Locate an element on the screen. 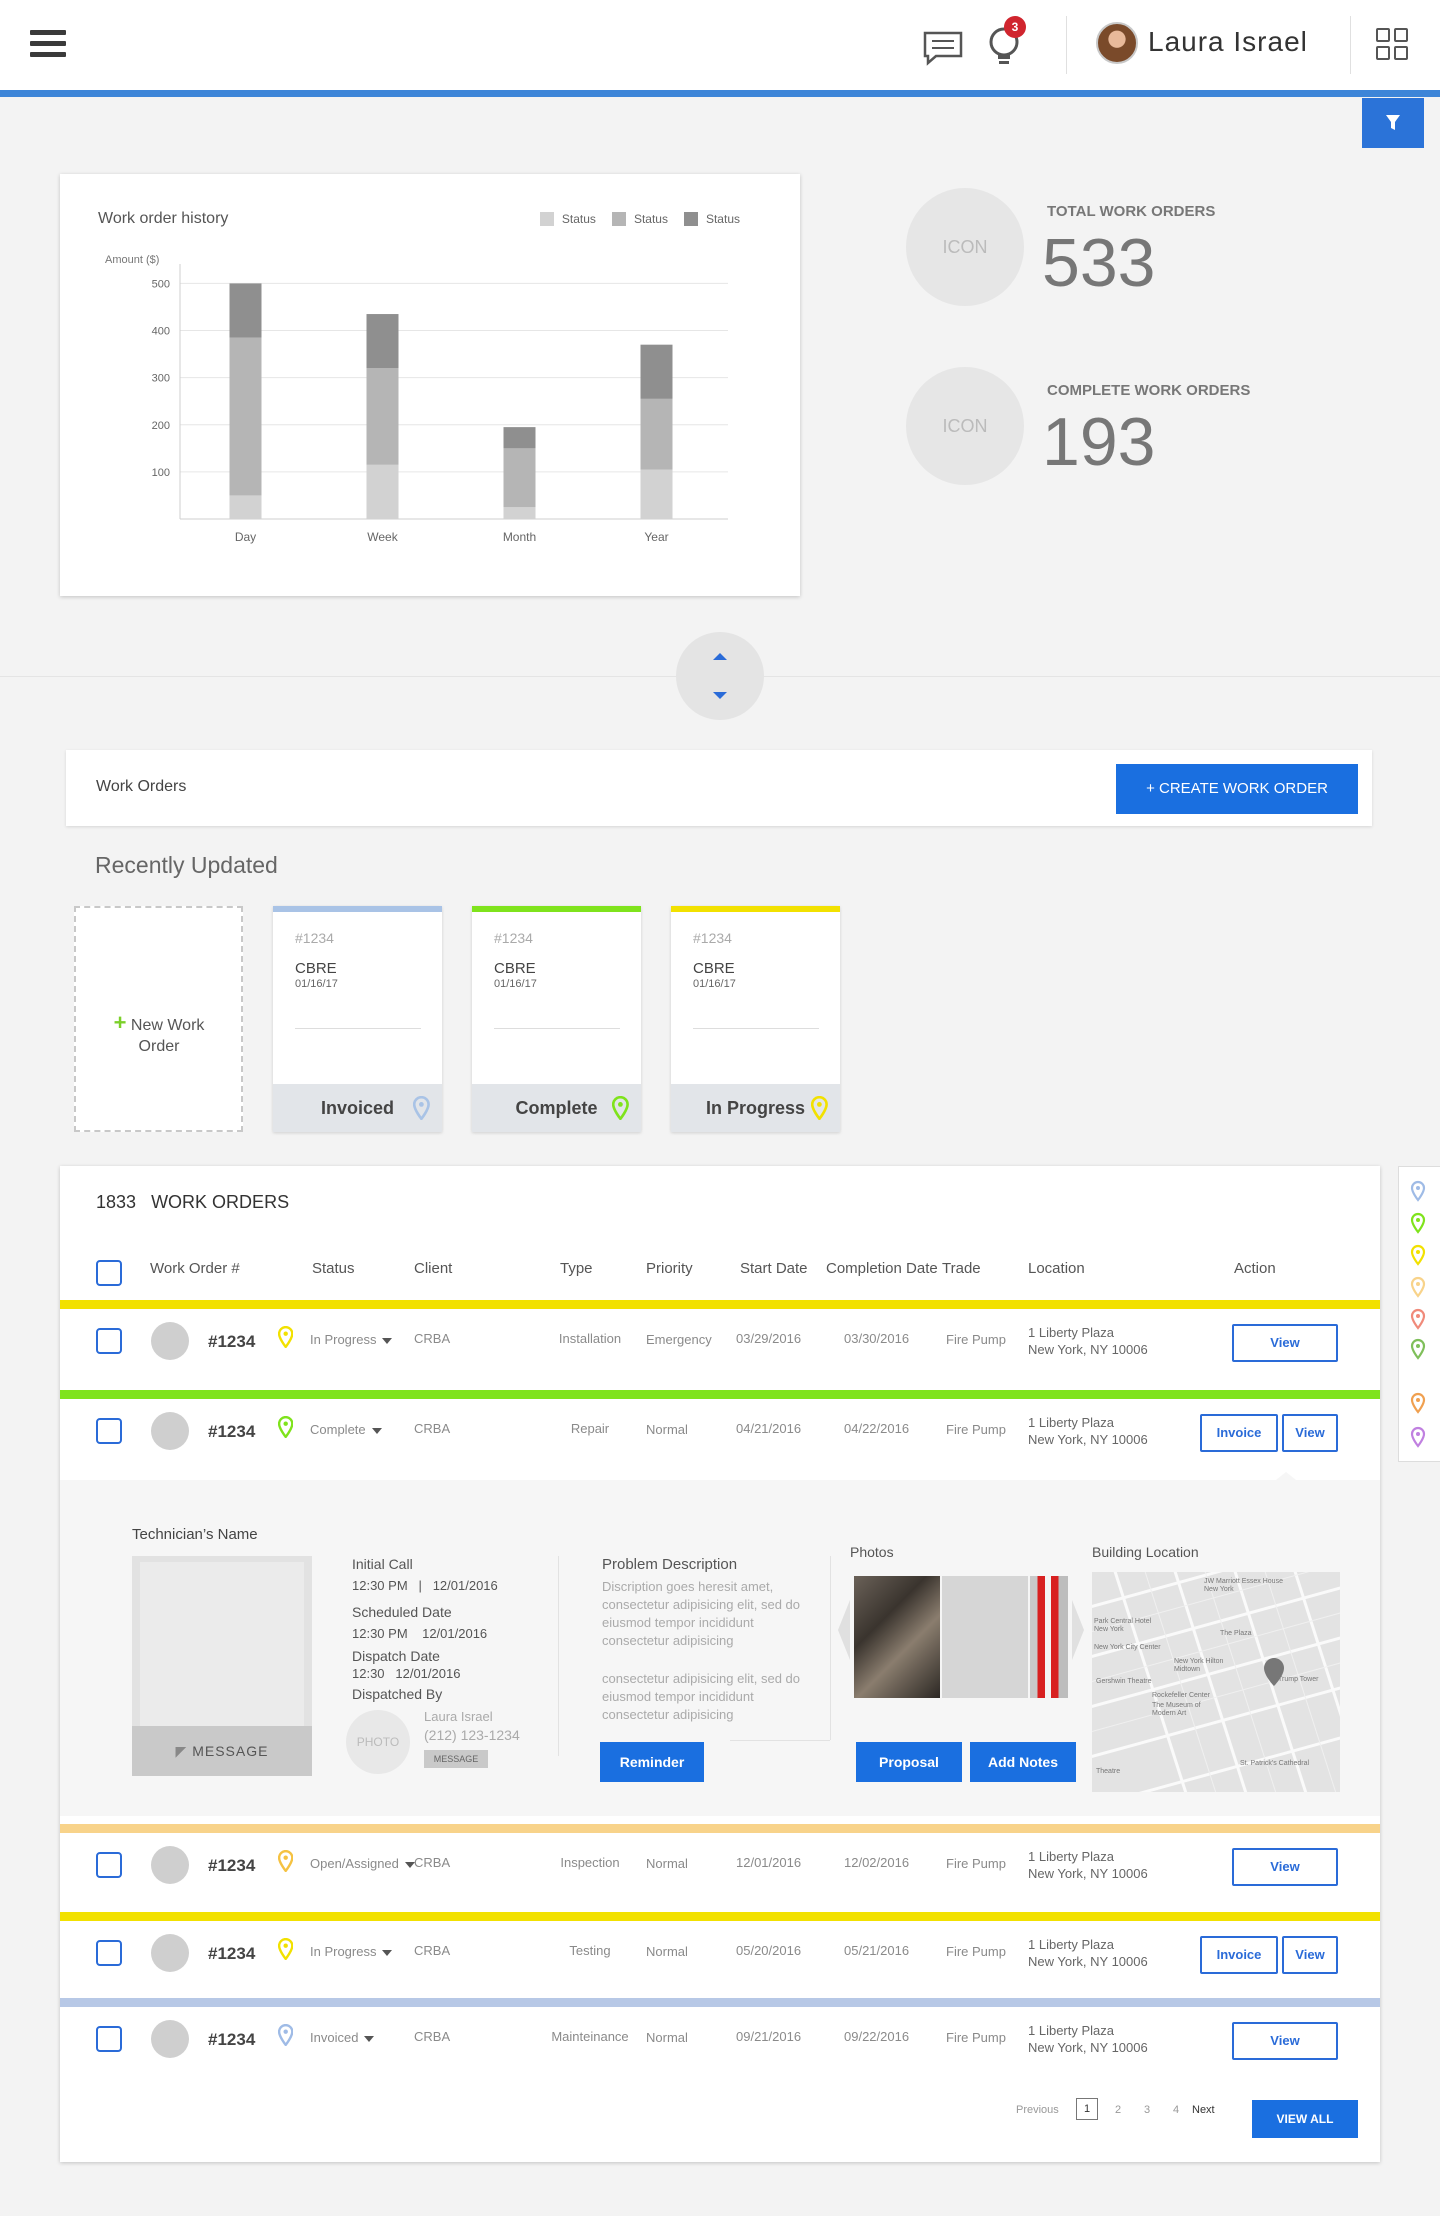 Image resolution: width=1440 pixels, height=2216 pixels. header-start-date: Start Date is located at coordinates (774, 1268).